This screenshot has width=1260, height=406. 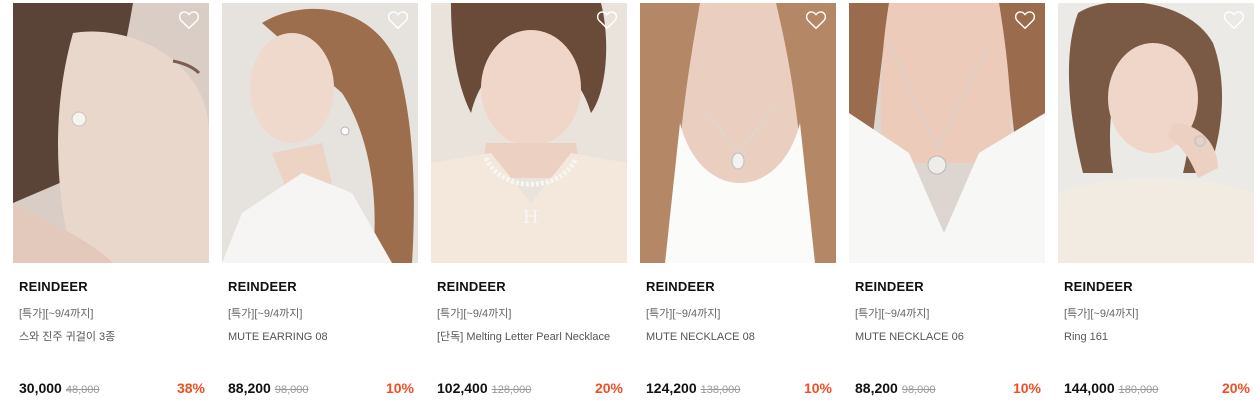 I want to click on product-price: 102,400 128,000, so click(x=484, y=388).